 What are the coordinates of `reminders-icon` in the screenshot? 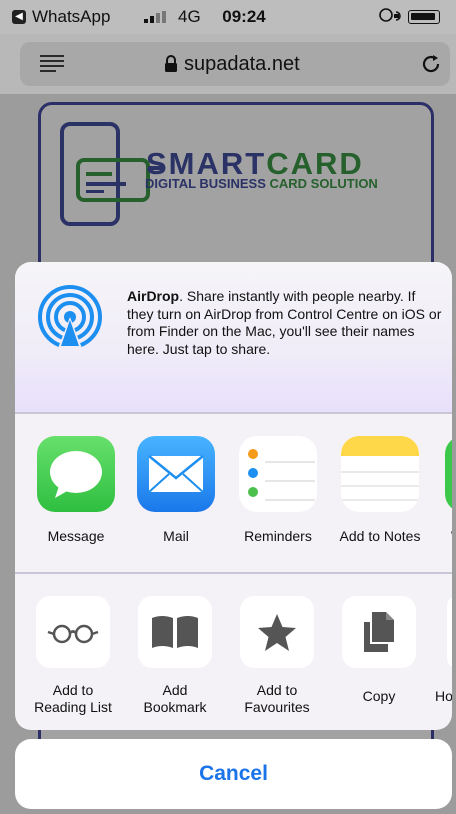 It's located at (278, 474).